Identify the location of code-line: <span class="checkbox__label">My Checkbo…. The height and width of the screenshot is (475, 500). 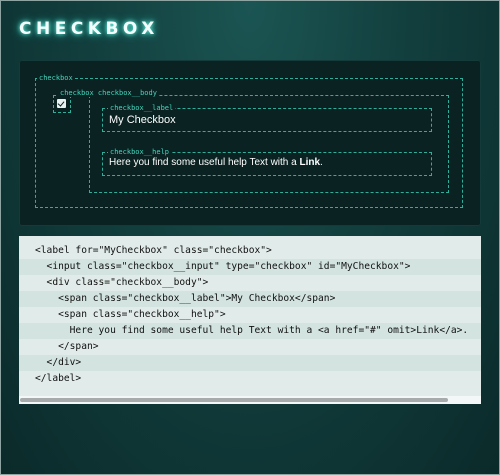
(250, 299).